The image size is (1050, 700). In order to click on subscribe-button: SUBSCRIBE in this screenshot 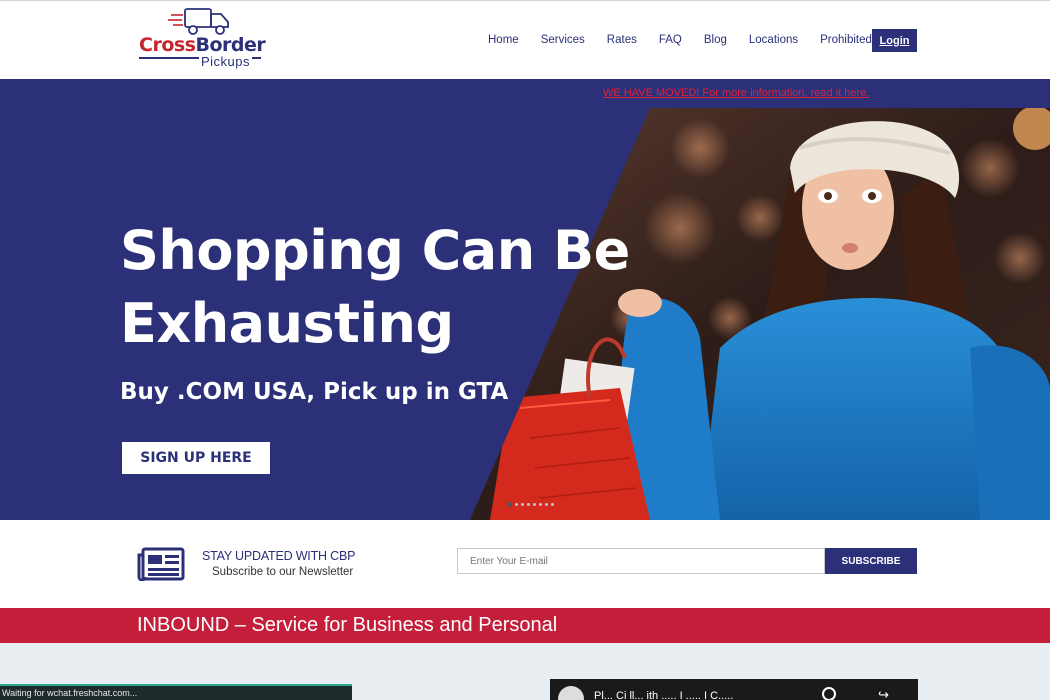, I will do `click(871, 561)`.